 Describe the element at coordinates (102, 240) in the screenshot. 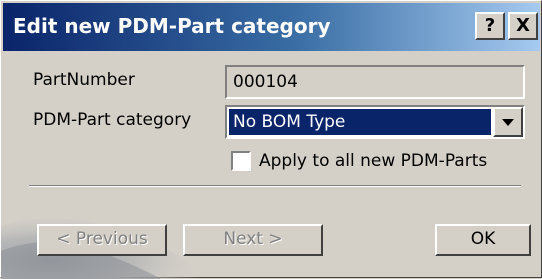

I see `previous-button: < Previous` at that location.